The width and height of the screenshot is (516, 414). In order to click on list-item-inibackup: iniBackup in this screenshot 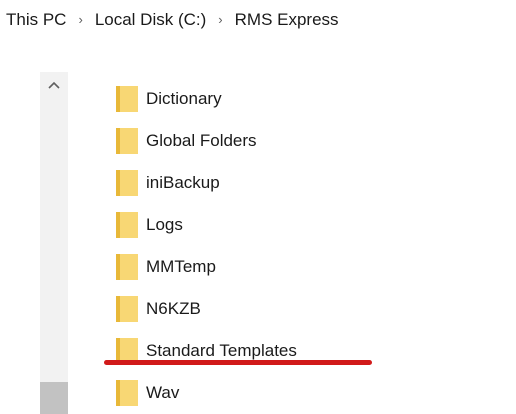, I will do `click(306, 183)`.